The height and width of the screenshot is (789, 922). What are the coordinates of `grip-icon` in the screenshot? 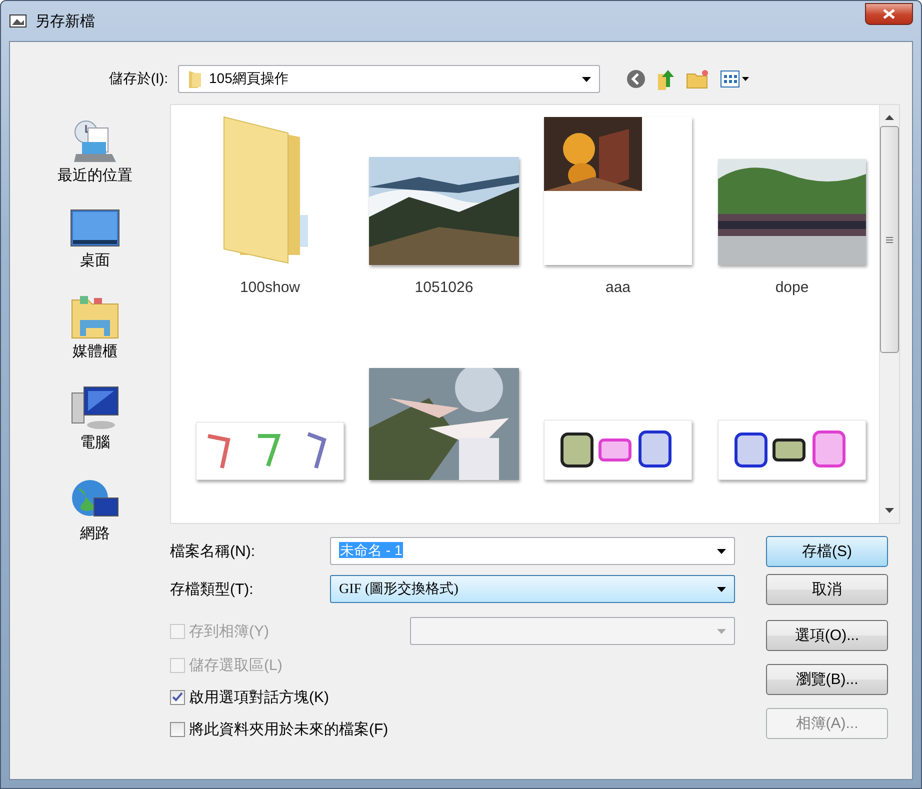 It's located at (889, 239).